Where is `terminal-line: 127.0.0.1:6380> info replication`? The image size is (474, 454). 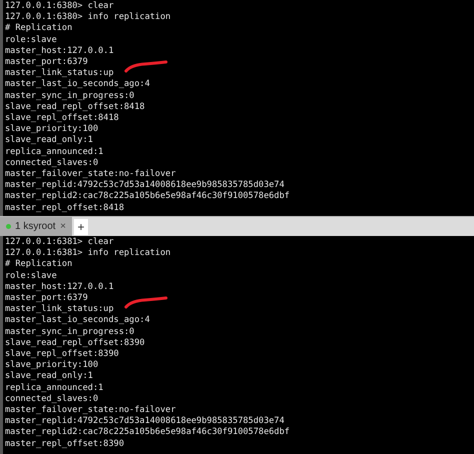 terminal-line: 127.0.0.1:6380> info replication is located at coordinates (88, 17).